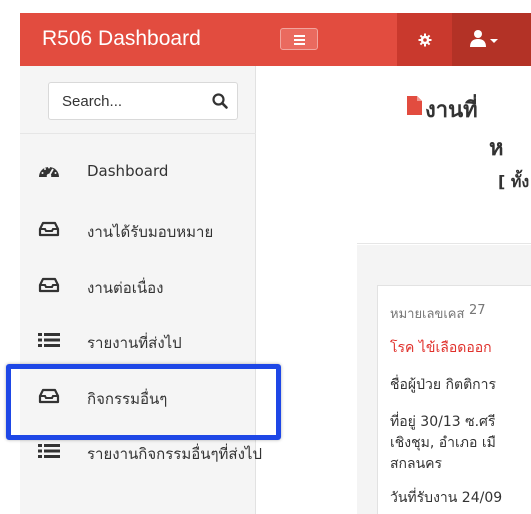 This screenshot has width=531, height=514. I want to click on chevron-down-icon, so click(494, 41).